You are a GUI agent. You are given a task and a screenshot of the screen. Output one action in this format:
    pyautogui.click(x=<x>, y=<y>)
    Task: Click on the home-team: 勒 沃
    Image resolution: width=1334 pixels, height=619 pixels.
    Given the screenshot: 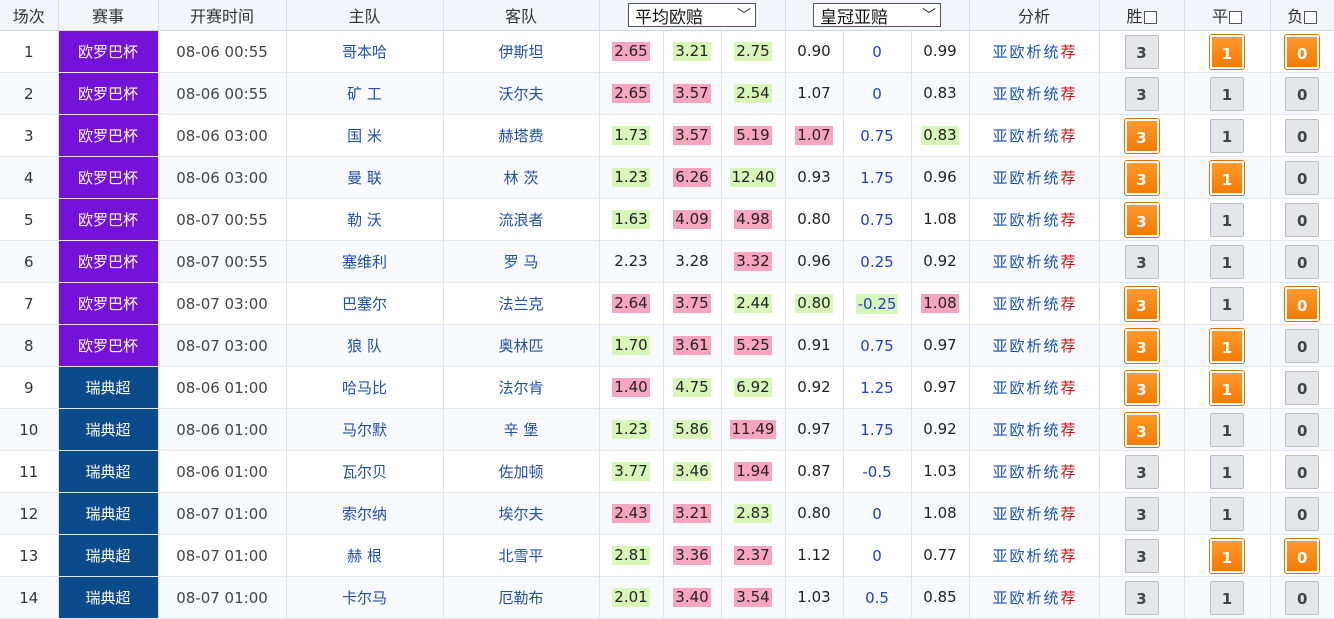 What is the action you would take?
    pyautogui.click(x=365, y=219)
    